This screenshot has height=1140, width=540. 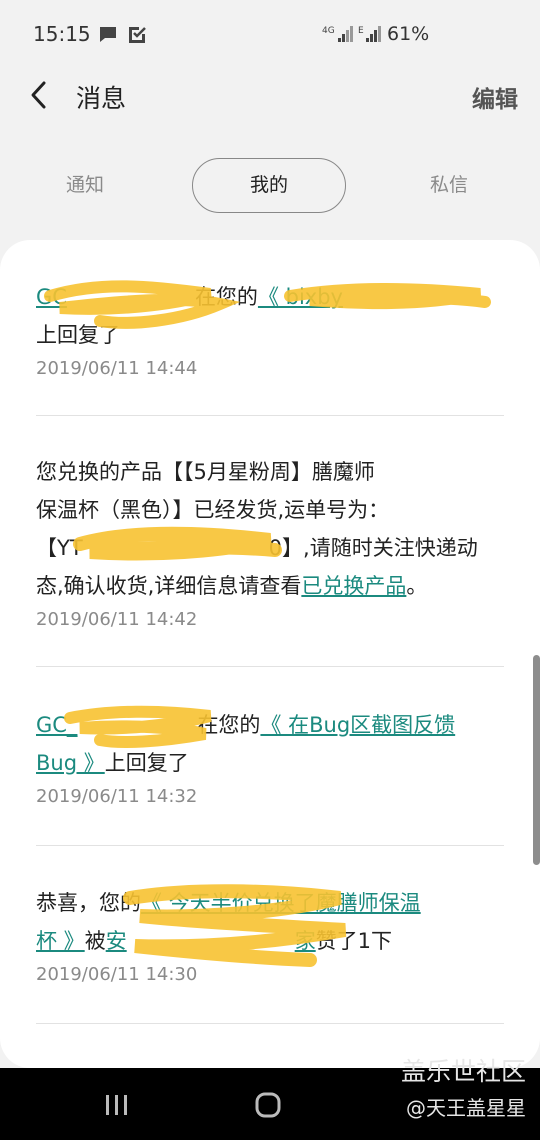 I want to click on signal-4g-icon: 4G, so click(x=337, y=34).